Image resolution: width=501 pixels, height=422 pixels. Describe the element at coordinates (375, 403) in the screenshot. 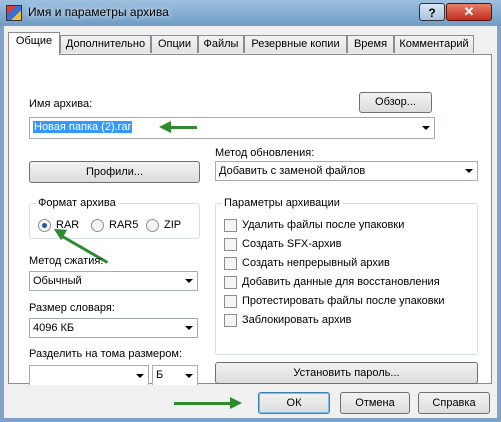

I see `cancel-button: Отмена` at that location.